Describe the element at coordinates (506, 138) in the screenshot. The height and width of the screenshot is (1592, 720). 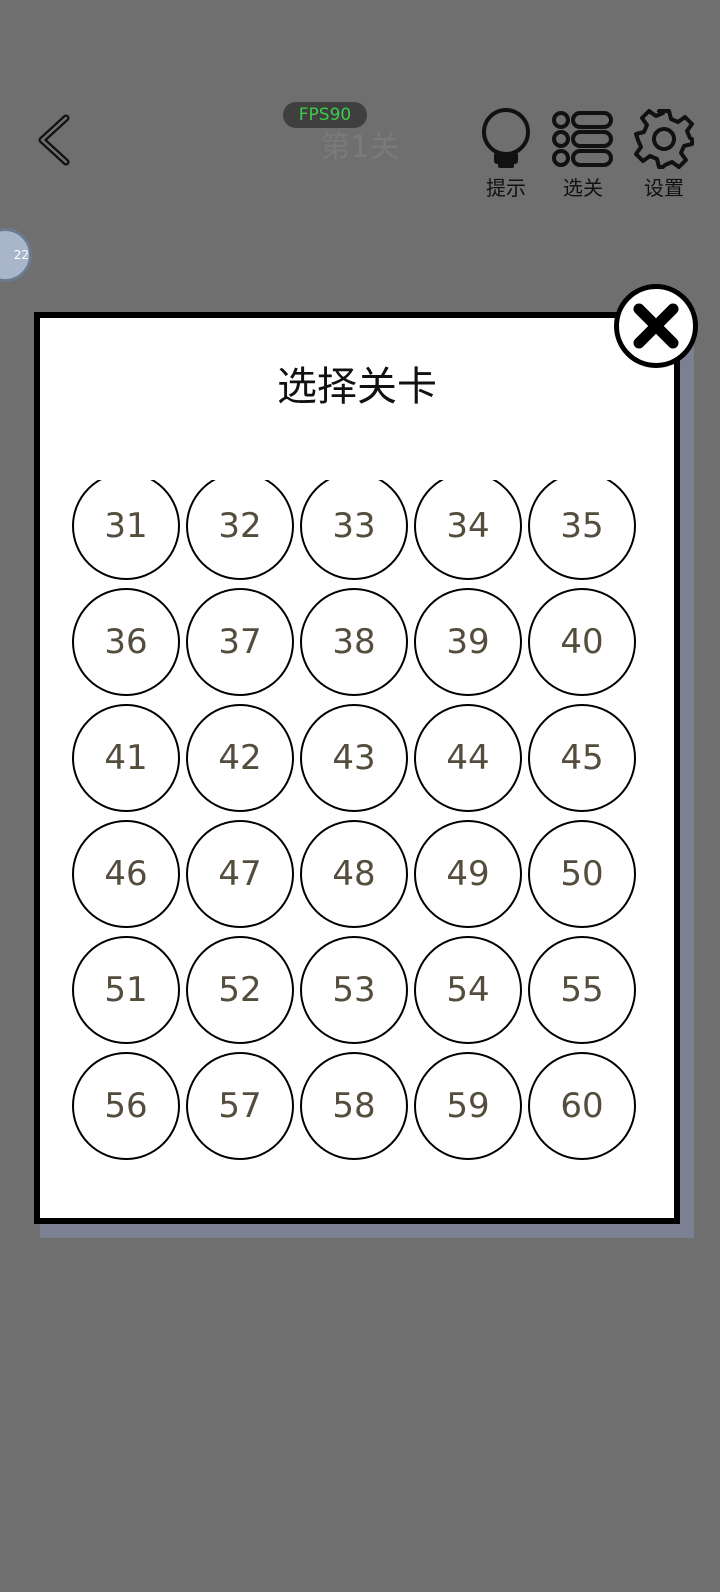
I see `lightbulb-icon` at that location.